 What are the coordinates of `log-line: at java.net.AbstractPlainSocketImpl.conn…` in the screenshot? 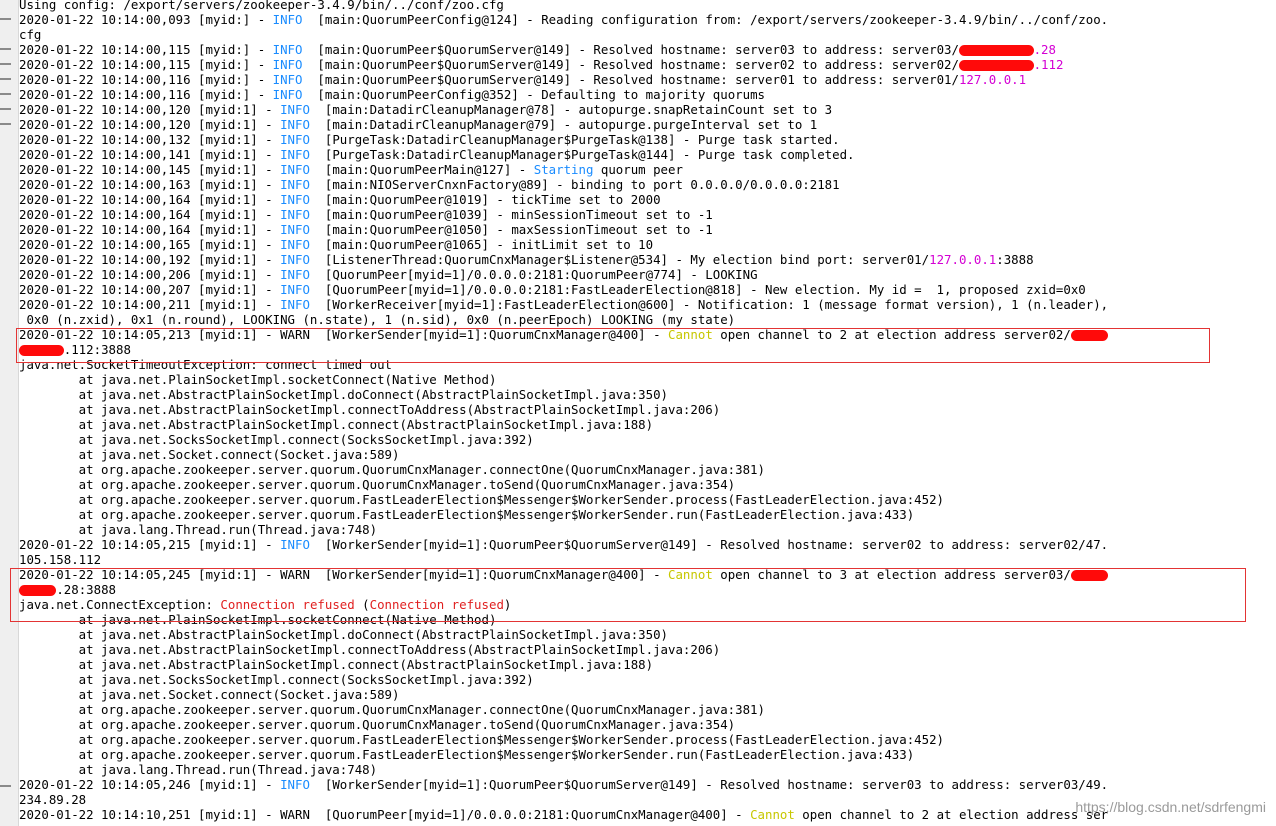 It's located at (644, 409).